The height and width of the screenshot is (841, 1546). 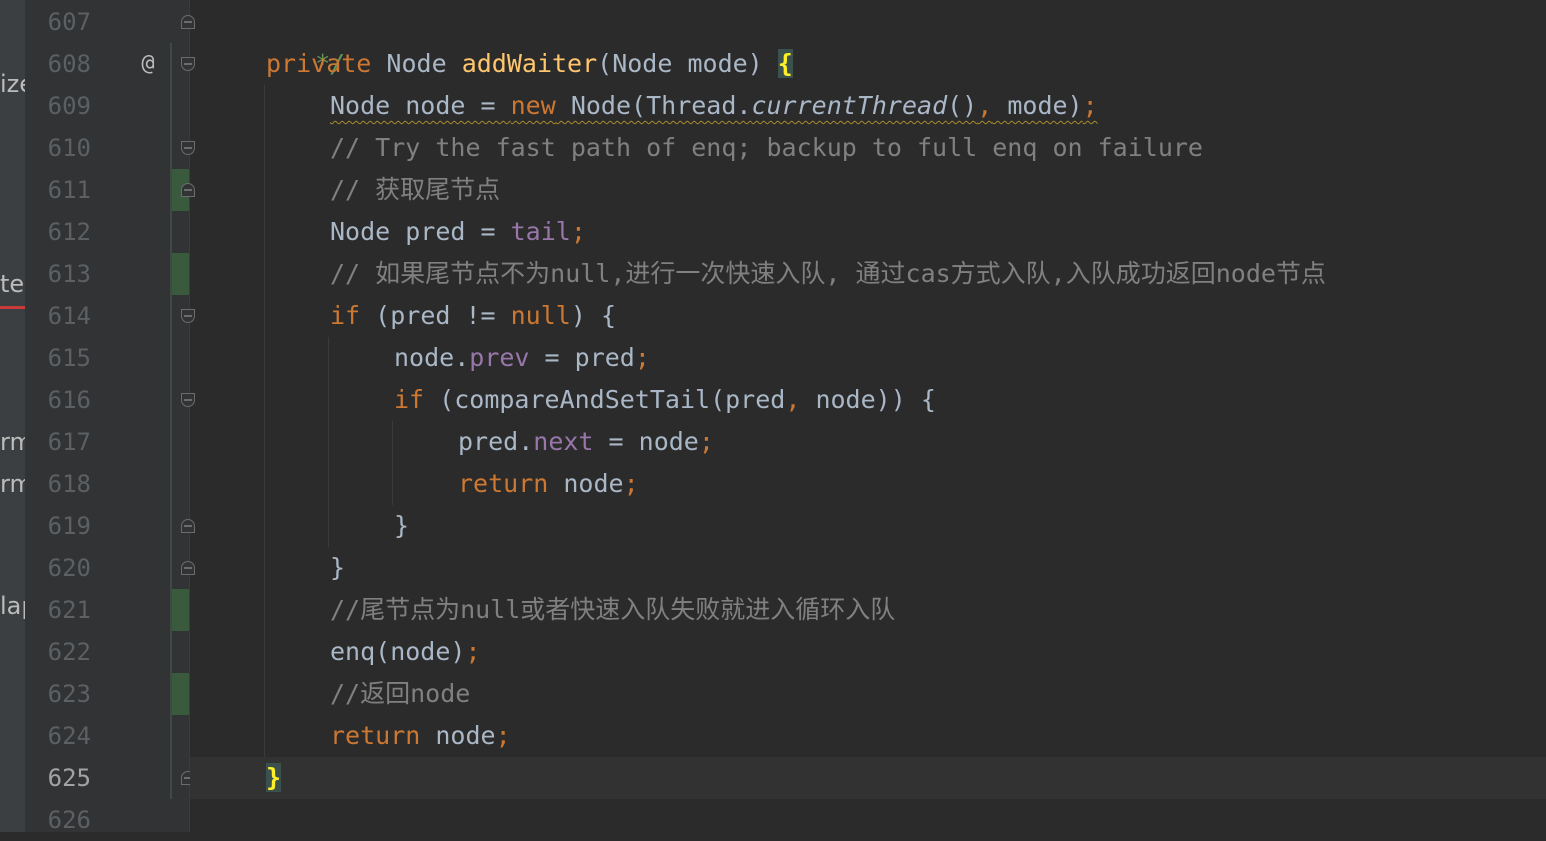 I want to click on field-reference: next, so click(x=563, y=441).